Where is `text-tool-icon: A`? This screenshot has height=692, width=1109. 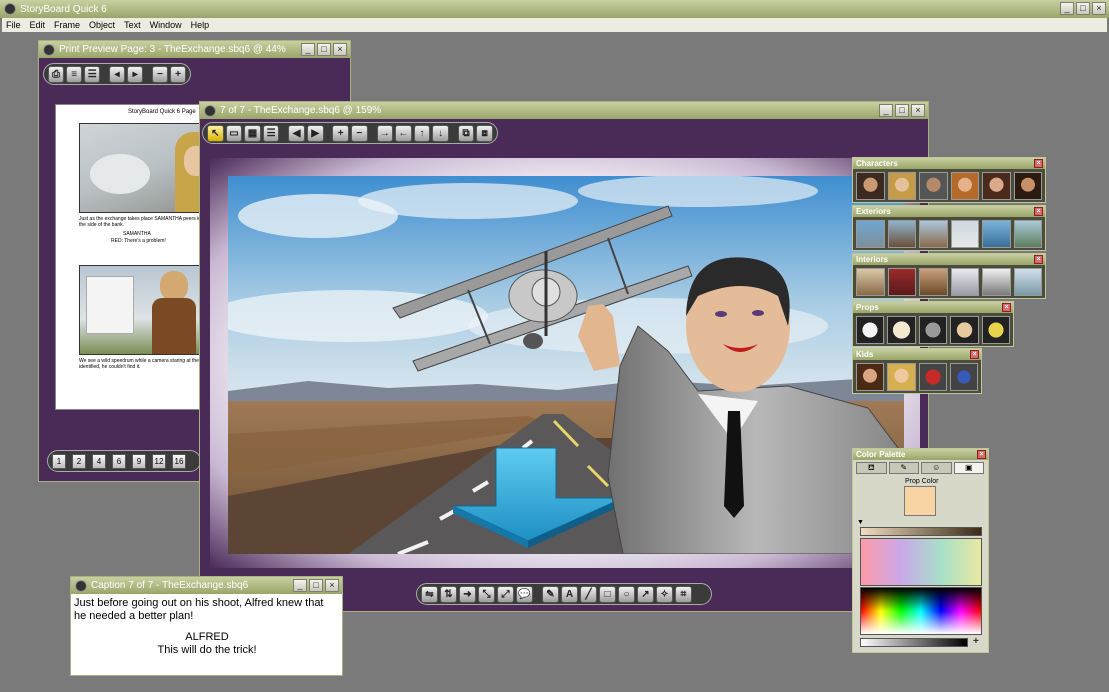
text-tool-icon: A is located at coordinates (569, 594).